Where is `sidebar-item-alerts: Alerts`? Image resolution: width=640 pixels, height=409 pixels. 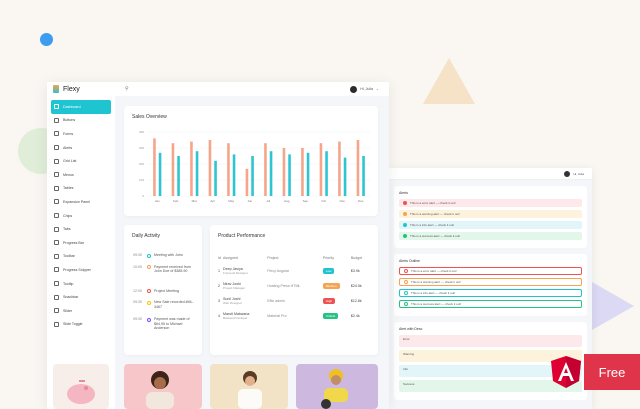
sidebar-item-alerts: Alerts is located at coordinates (81, 148).